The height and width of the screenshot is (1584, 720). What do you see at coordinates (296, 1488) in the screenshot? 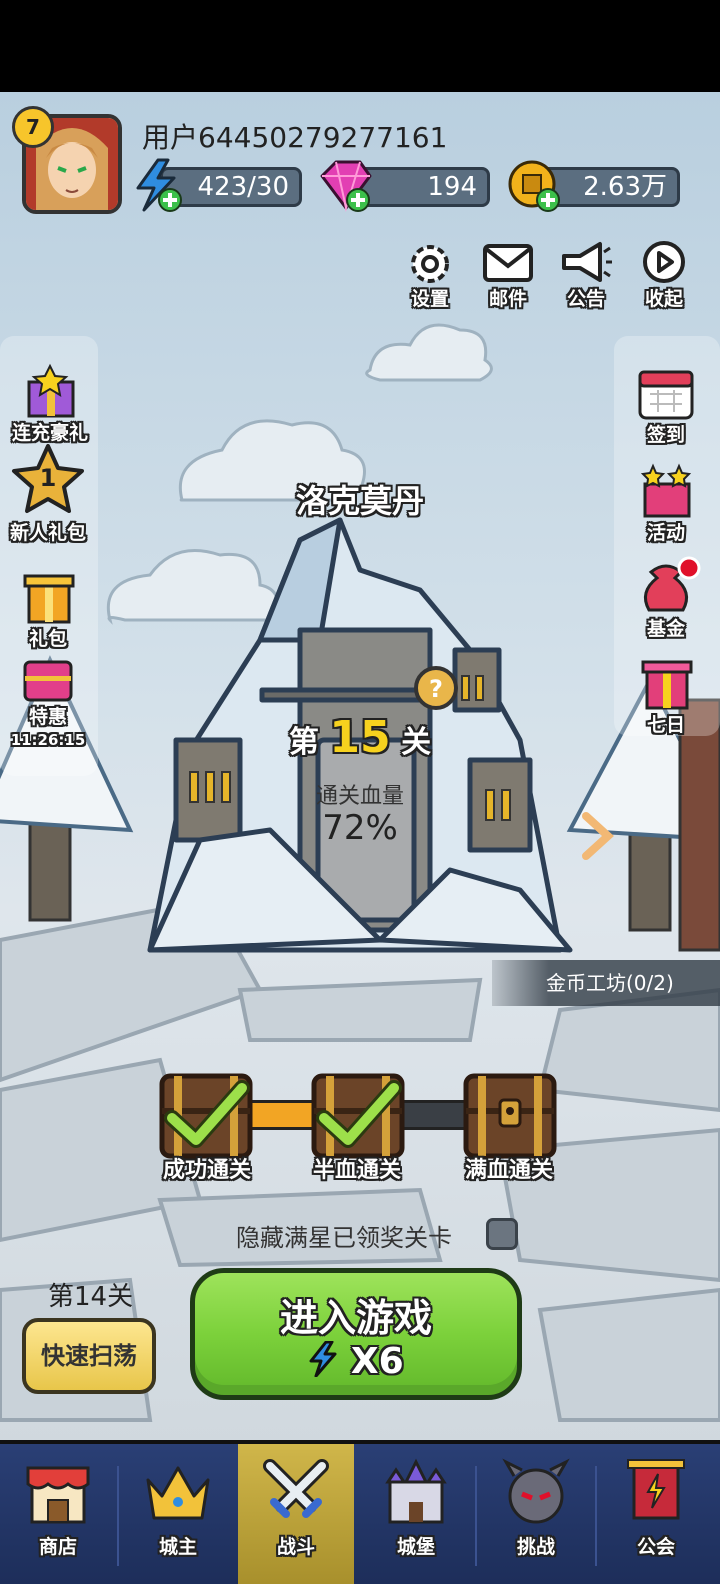
I see `crossed-swords-icon` at bounding box center [296, 1488].